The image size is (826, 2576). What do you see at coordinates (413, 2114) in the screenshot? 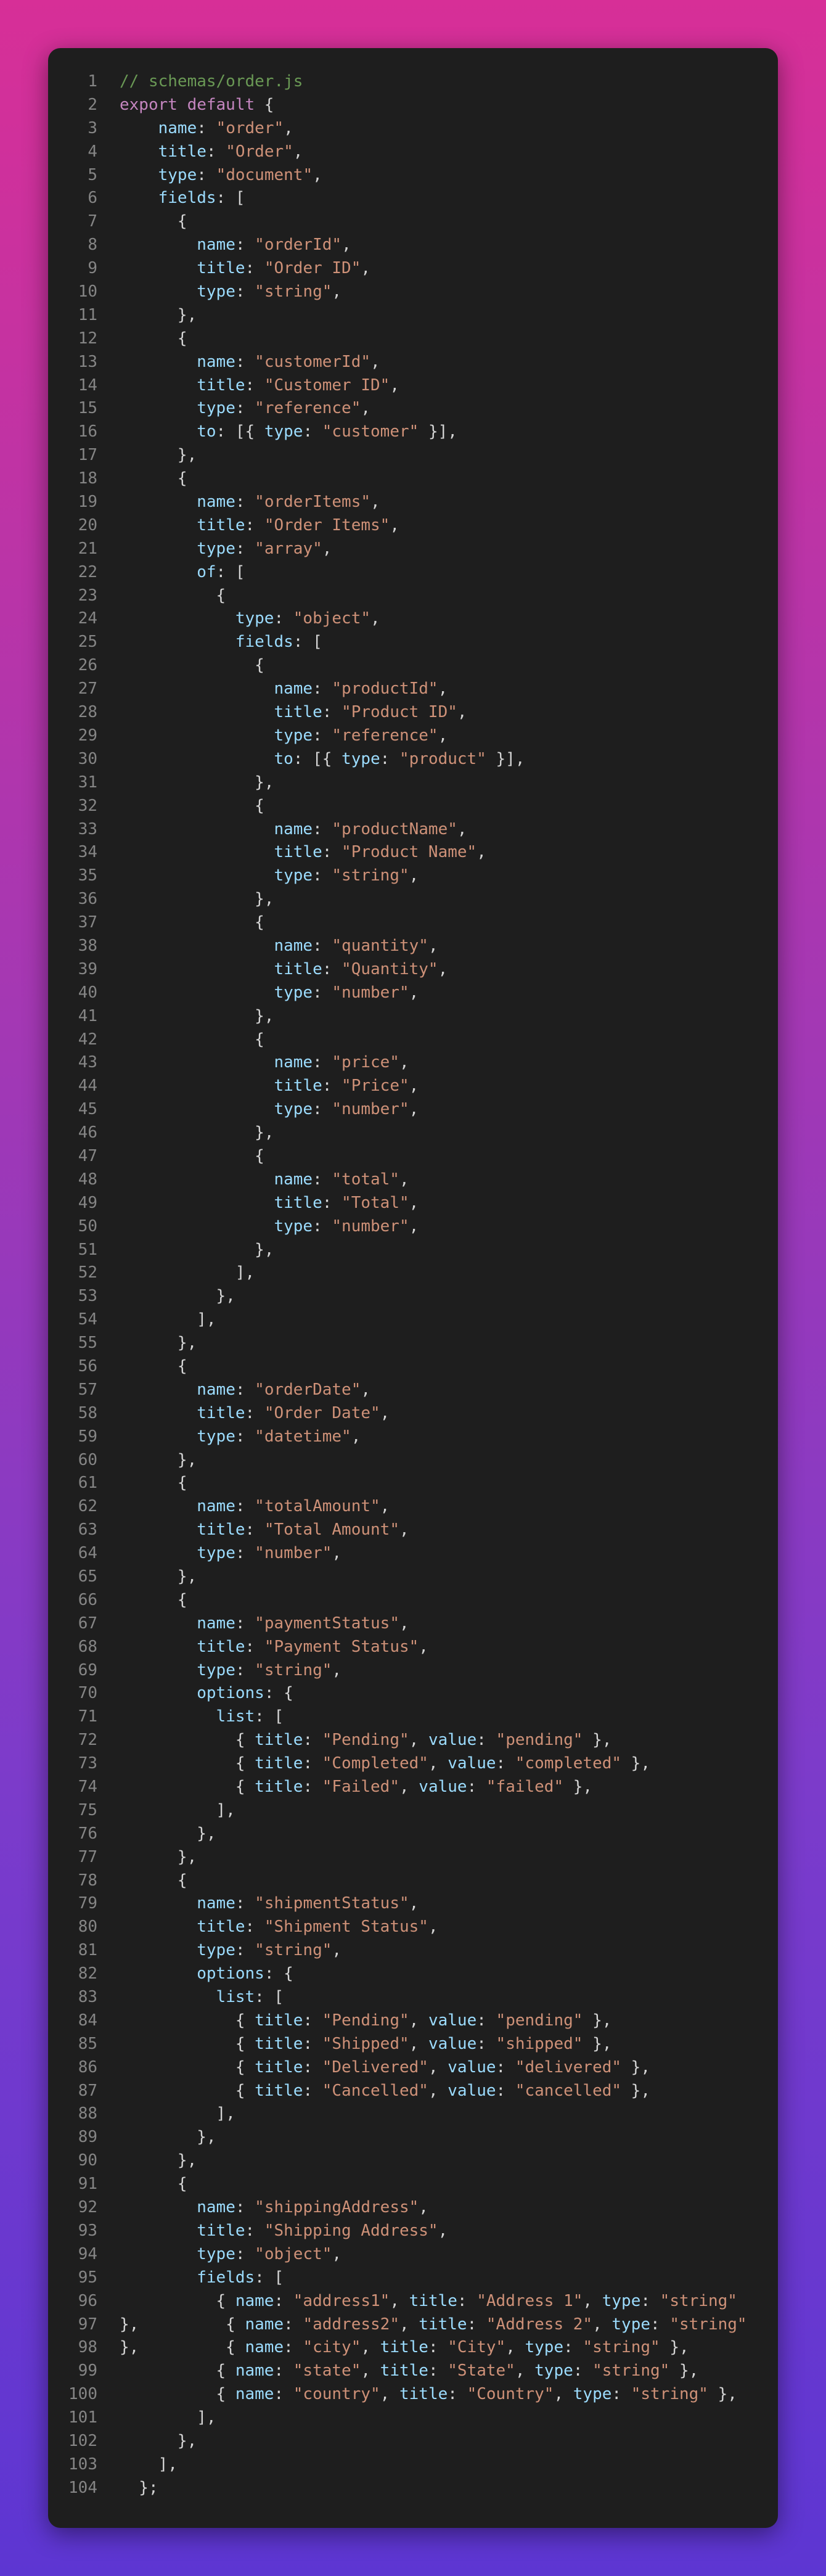
I see `code-line: 88 ],` at bounding box center [413, 2114].